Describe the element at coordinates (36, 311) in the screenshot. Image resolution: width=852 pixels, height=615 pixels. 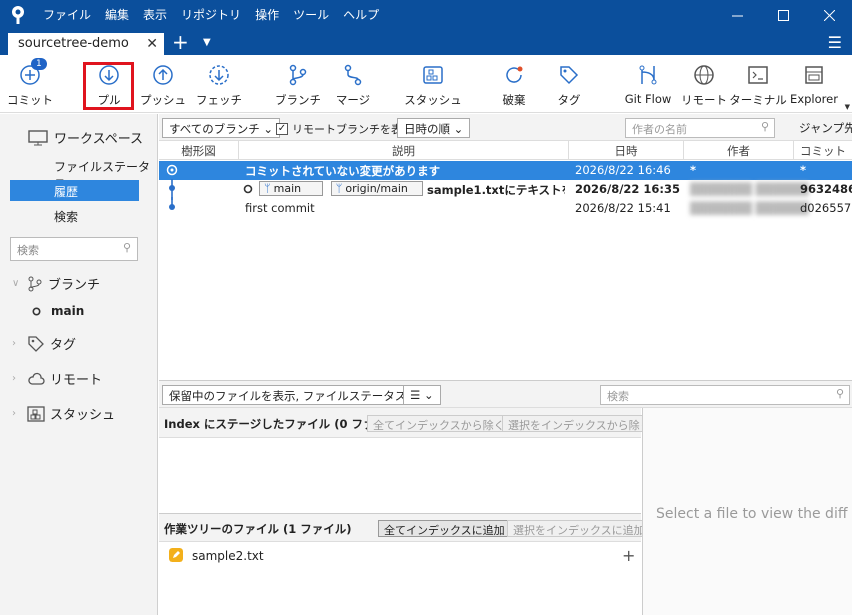
I see `current-branch-icon` at that location.